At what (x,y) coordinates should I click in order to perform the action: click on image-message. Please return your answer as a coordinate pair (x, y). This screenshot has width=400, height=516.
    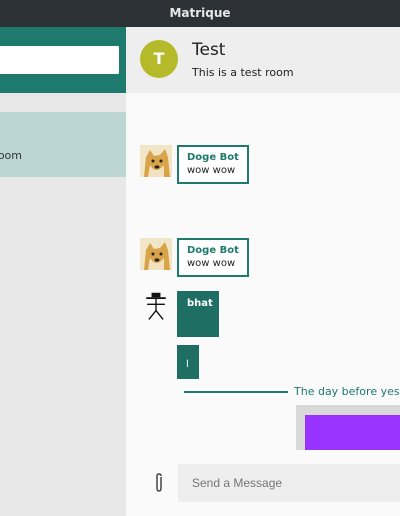
    Looking at the image, I should click on (348, 427).